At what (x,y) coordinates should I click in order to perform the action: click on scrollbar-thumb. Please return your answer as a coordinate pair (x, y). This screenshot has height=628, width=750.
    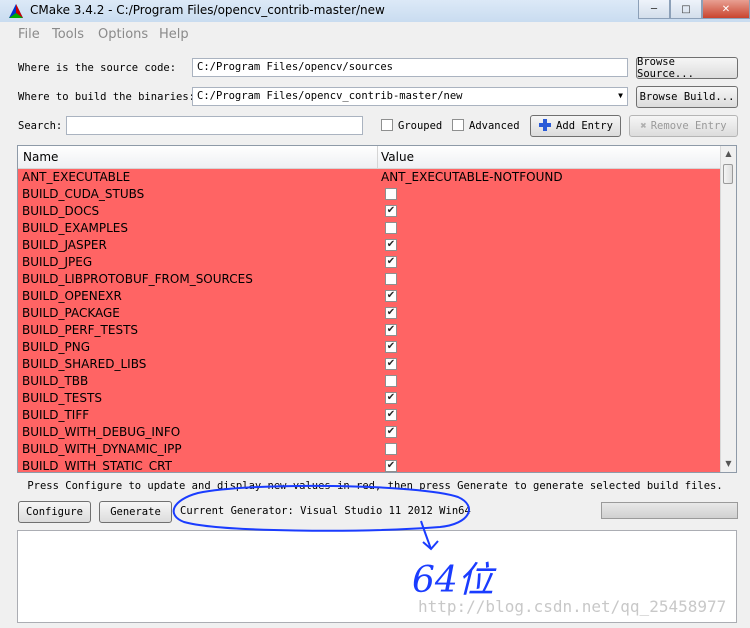
    Looking at the image, I should click on (728, 174).